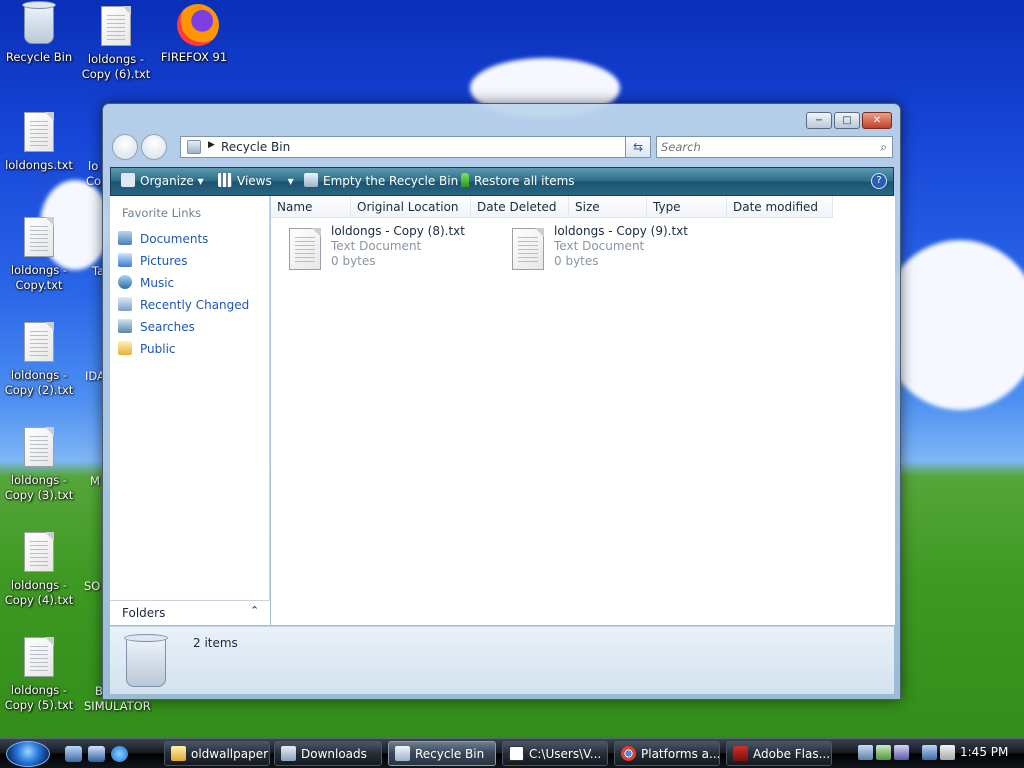 This screenshot has height=768, width=1024. Describe the element at coordinates (125, 326) in the screenshot. I see `searches-icon` at that location.